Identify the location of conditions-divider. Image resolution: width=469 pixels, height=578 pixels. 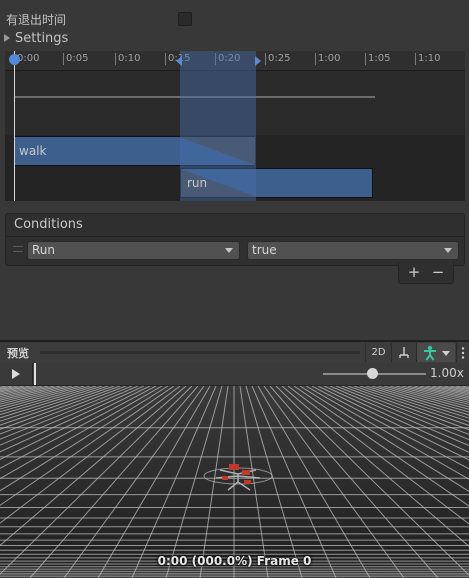
(235, 236).